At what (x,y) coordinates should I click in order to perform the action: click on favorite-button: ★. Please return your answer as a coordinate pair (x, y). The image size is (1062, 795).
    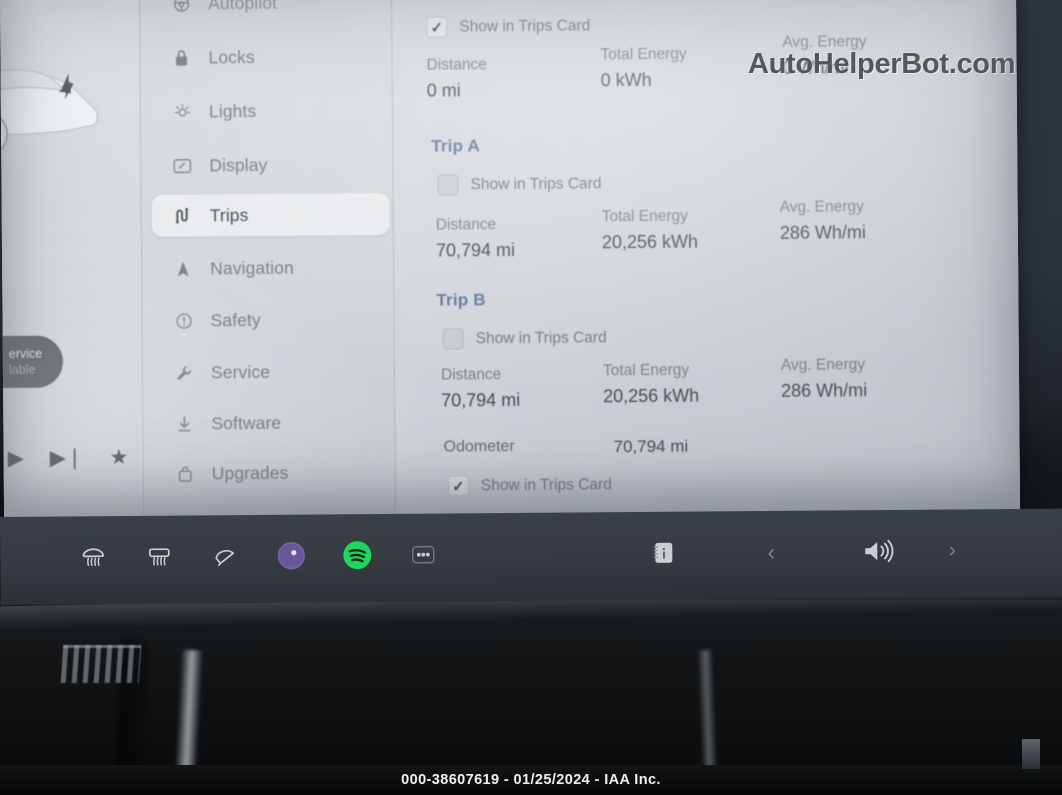
    Looking at the image, I should click on (118, 457).